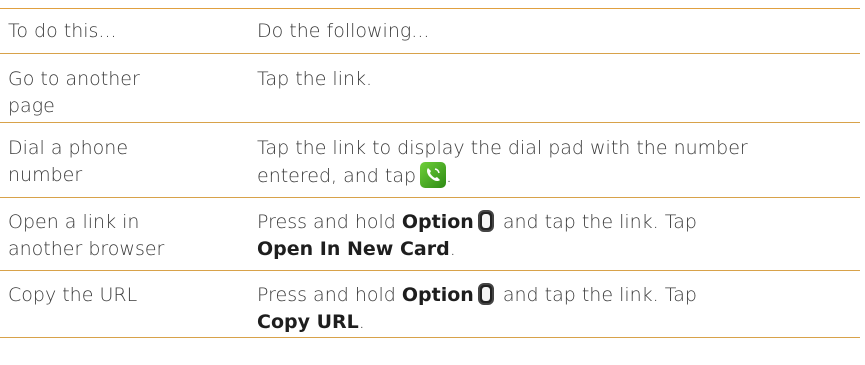 Image resolution: width=865 pixels, height=365 pixels. I want to click on action-text: Open a link in, so click(74, 222).